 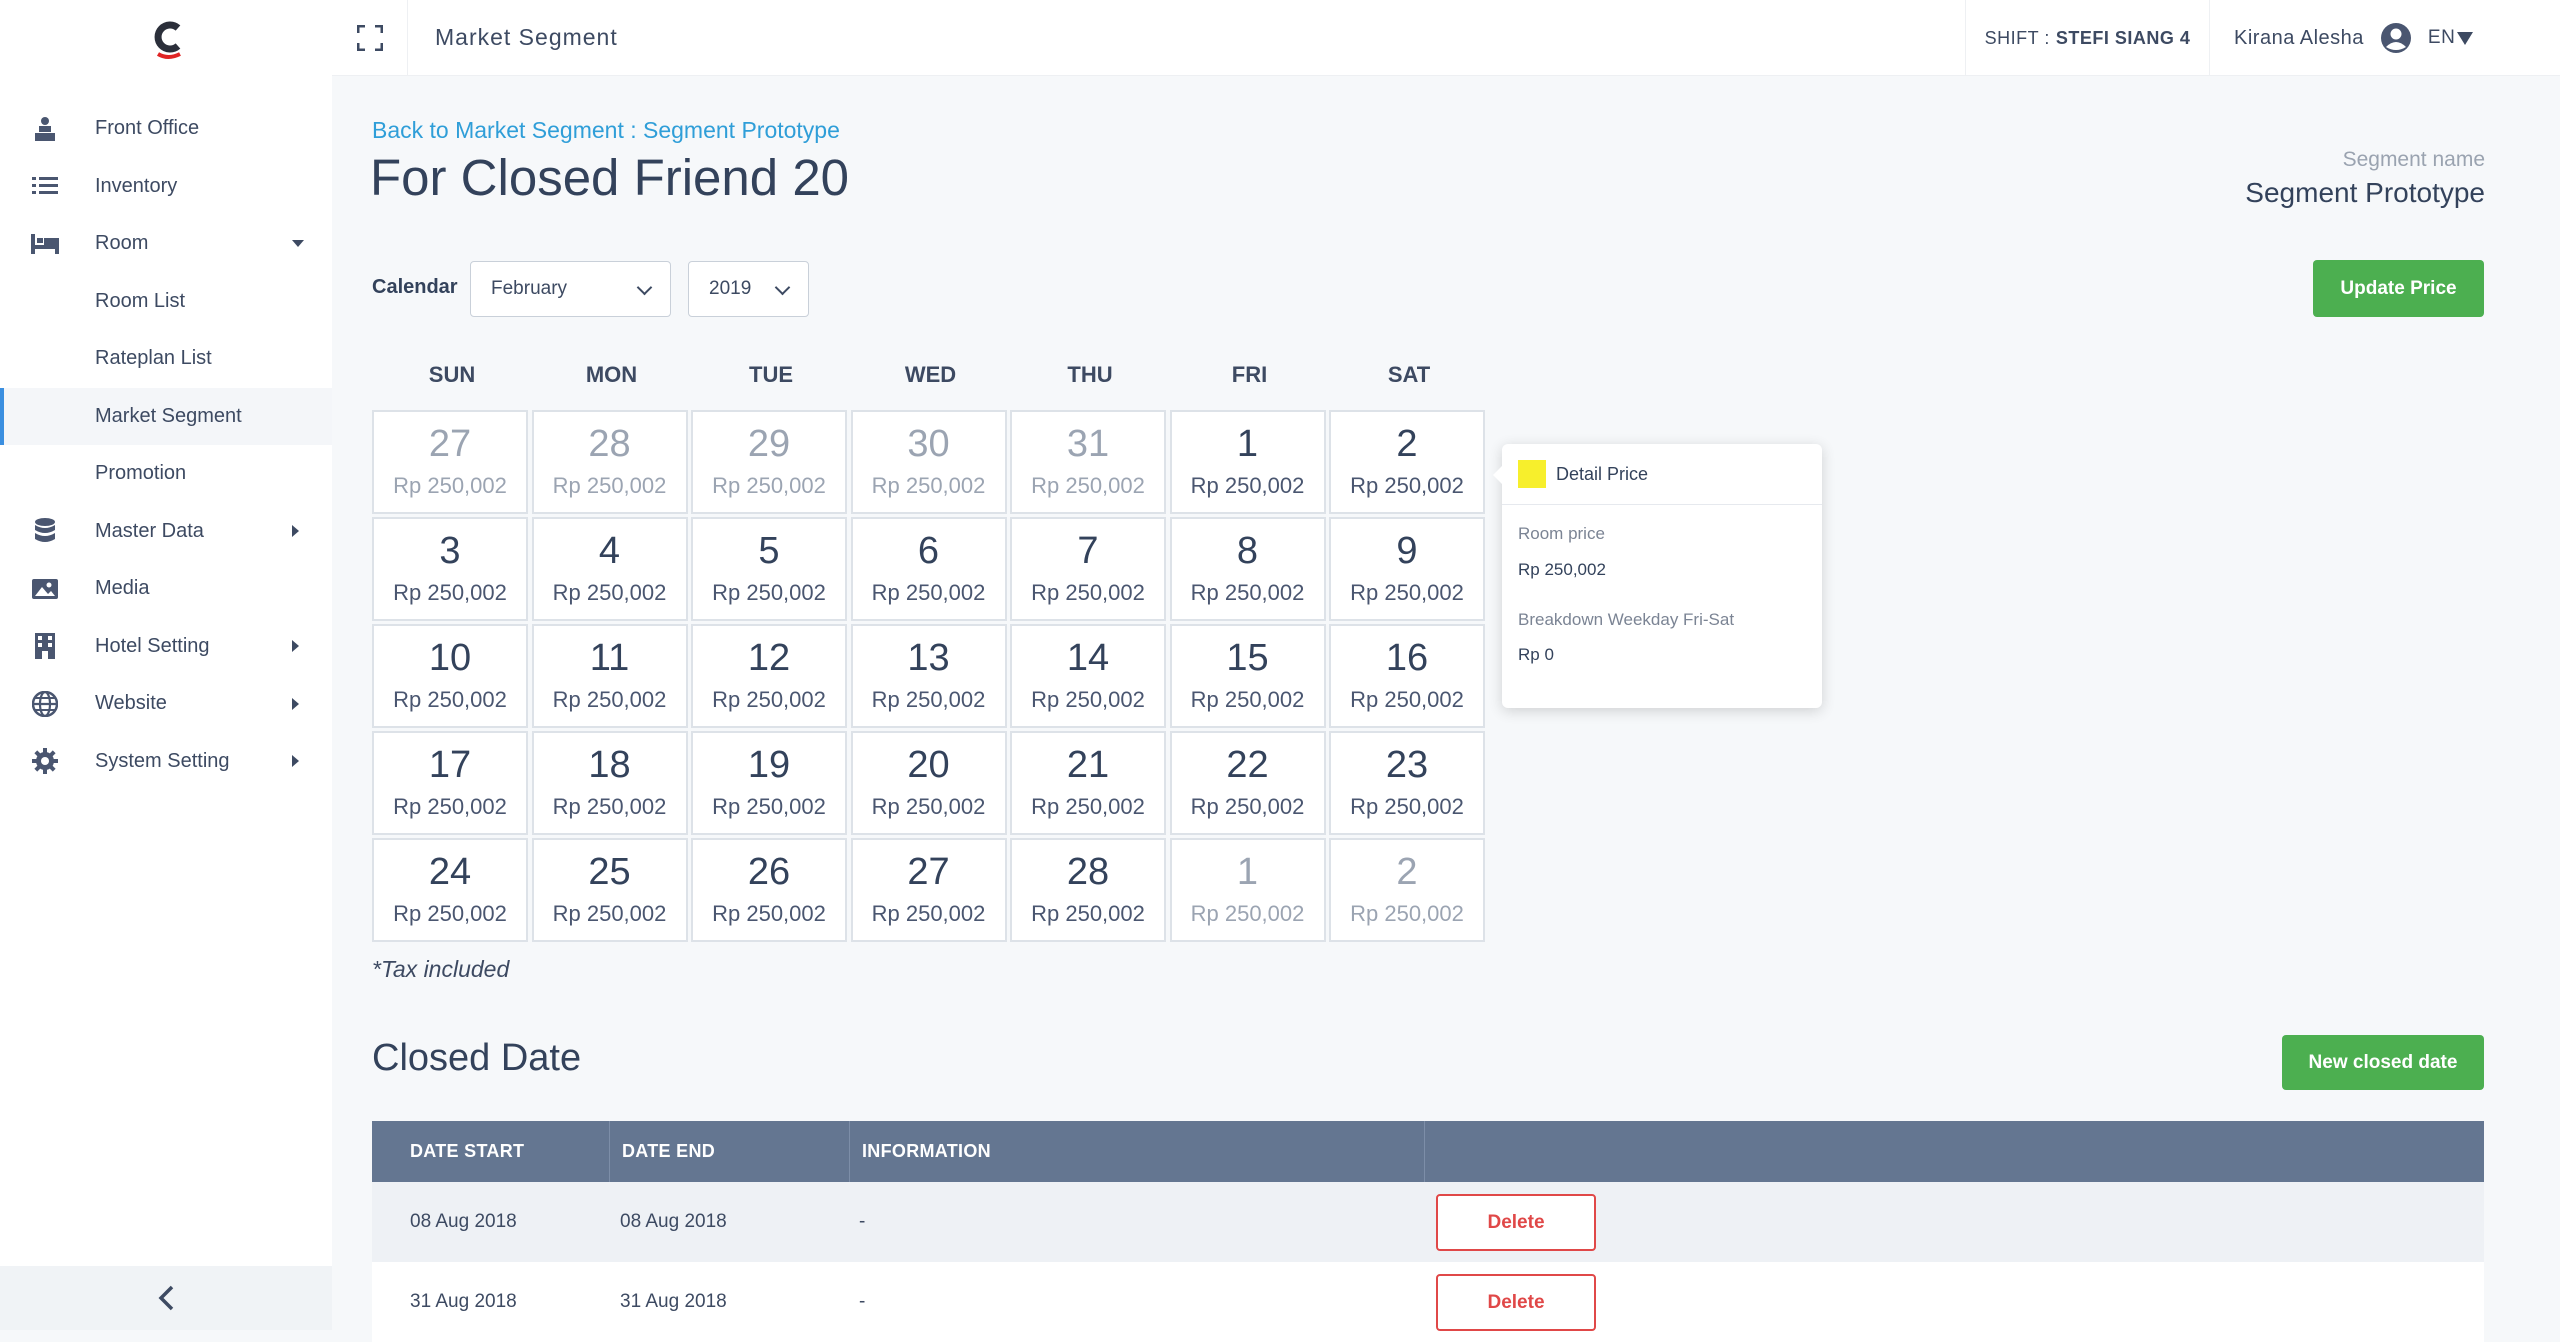 I want to click on sidebar-item-room: Room, so click(x=166, y=244).